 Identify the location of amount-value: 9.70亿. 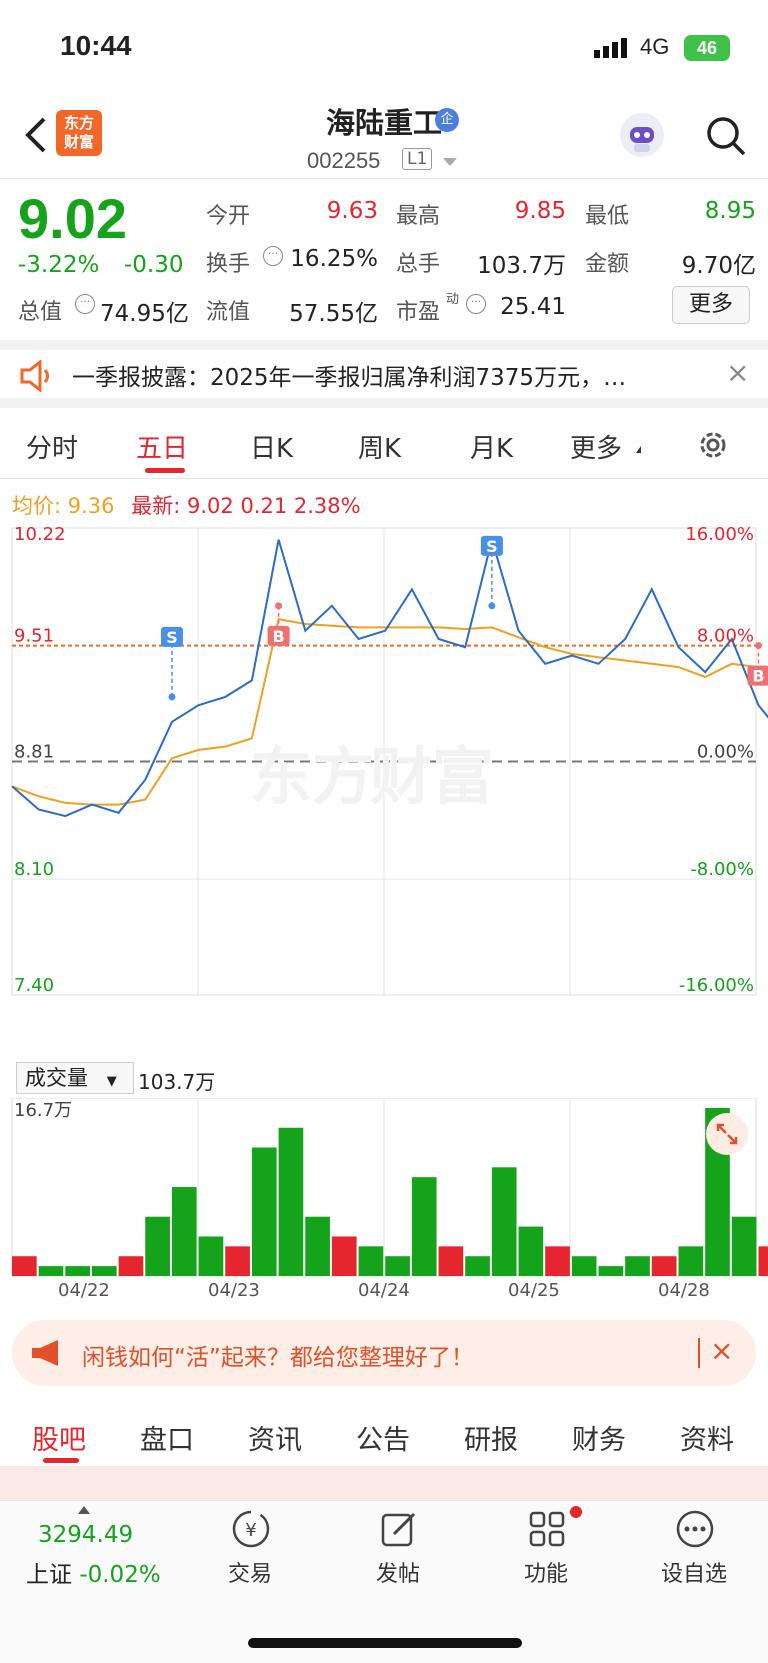
(718, 266).